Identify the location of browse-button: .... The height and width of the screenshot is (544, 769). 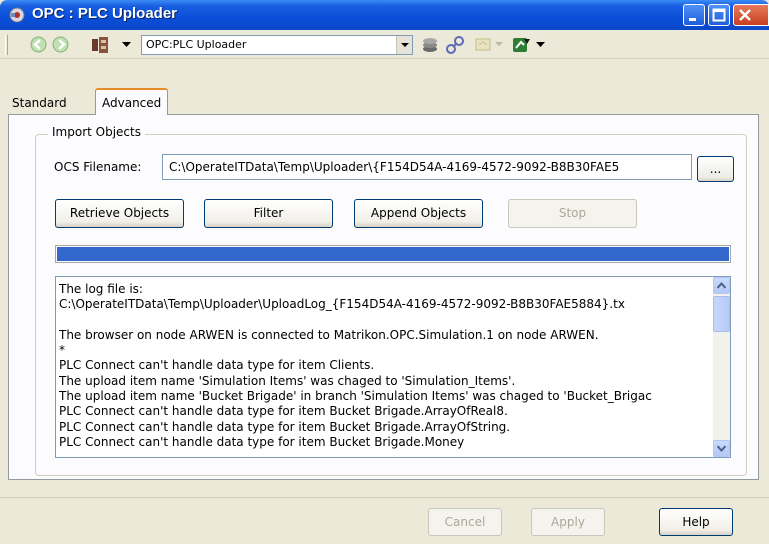
(715, 169).